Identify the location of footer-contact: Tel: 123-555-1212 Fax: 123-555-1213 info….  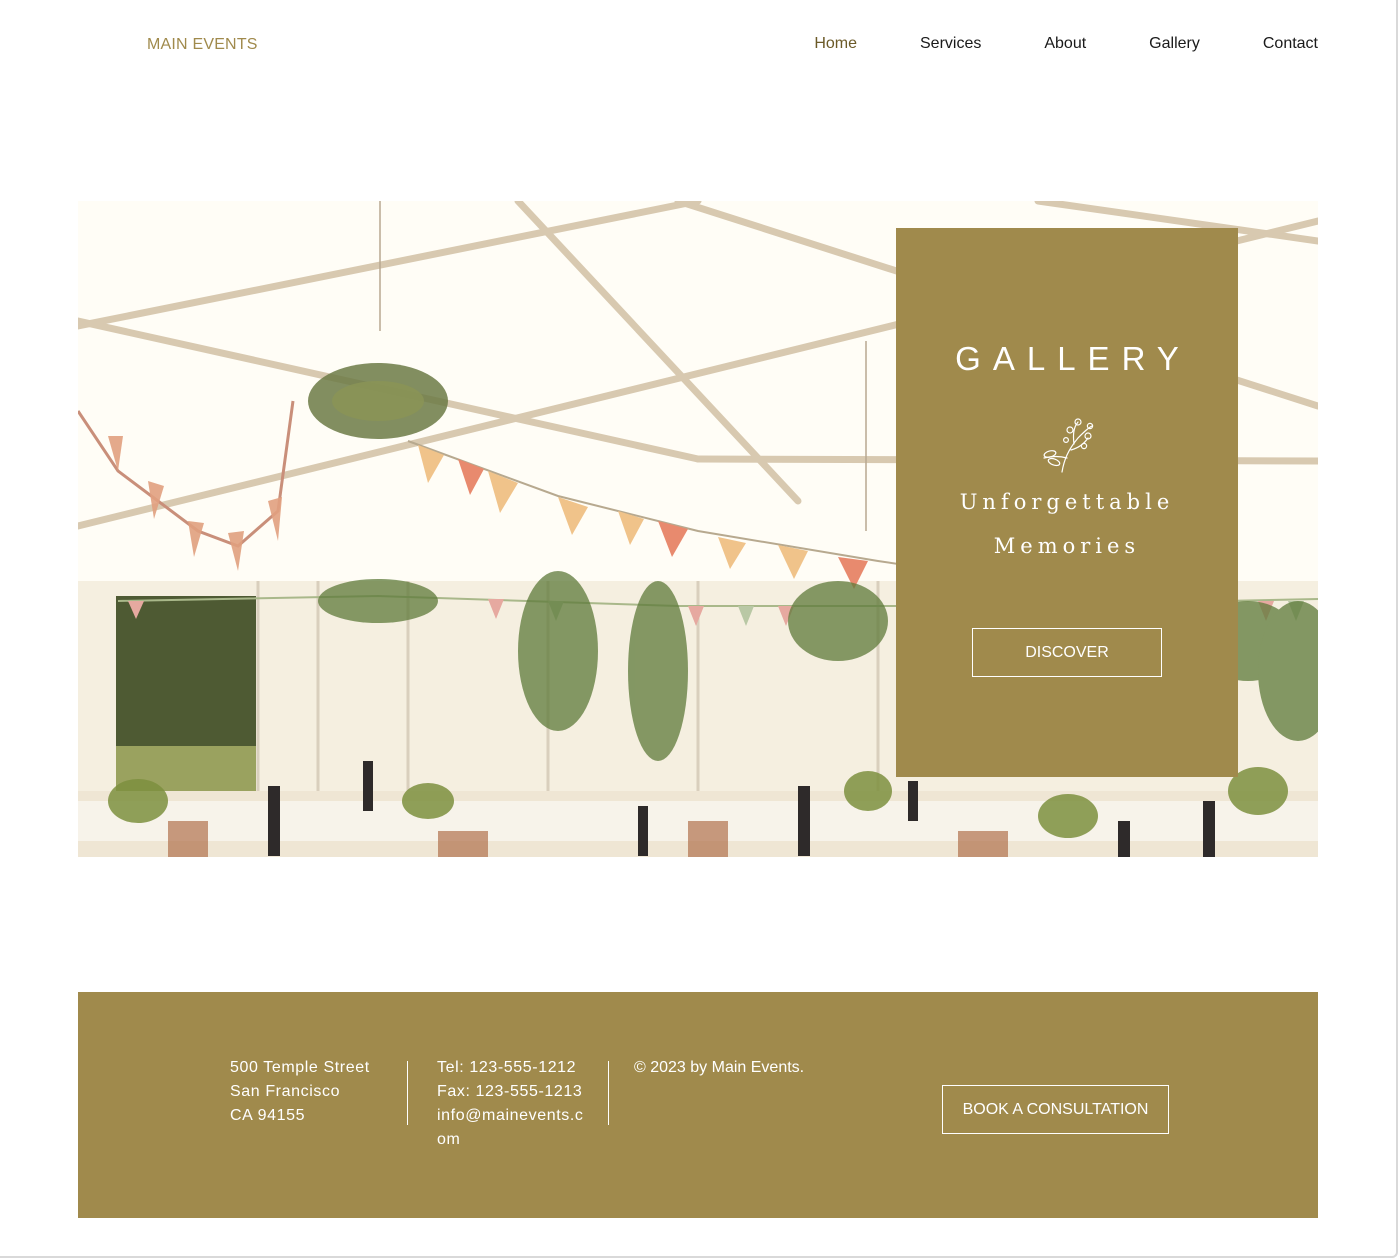
(514, 1104).